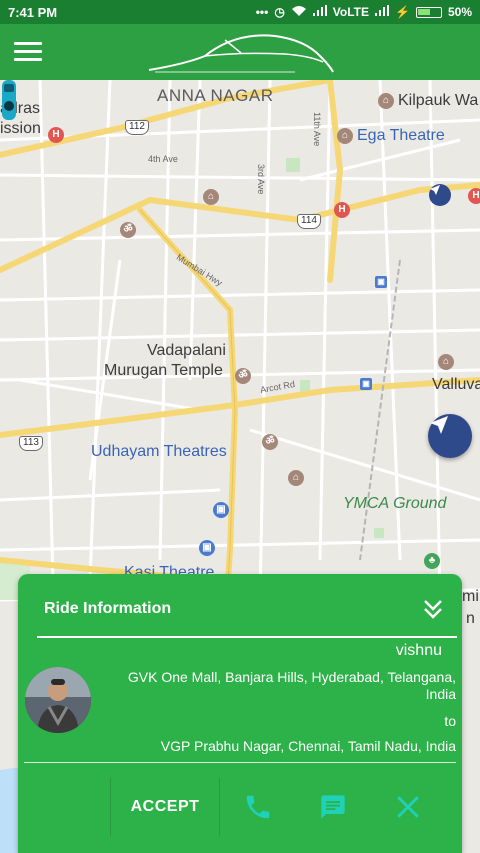  Describe the element at coordinates (163, 370) in the screenshot. I see `map-label-murugan-temple: Murugan Temple` at that location.